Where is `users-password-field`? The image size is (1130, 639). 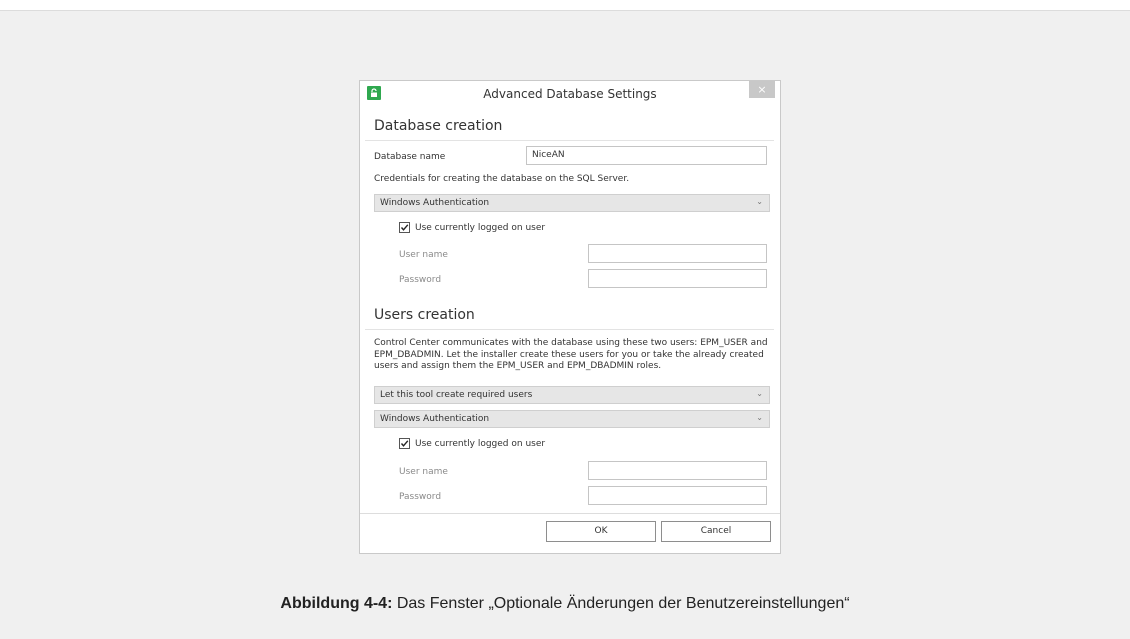
users-password-field is located at coordinates (677, 495).